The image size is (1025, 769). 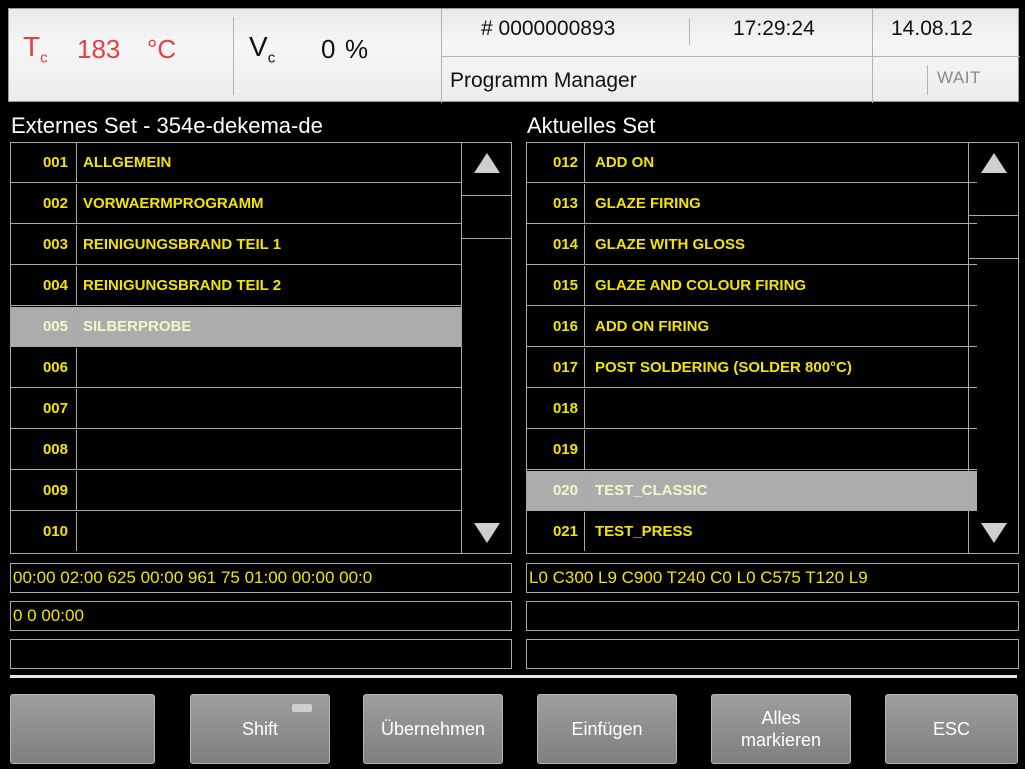 What do you see at coordinates (357, 49) in the screenshot?
I see `vacuum-unit: %` at bounding box center [357, 49].